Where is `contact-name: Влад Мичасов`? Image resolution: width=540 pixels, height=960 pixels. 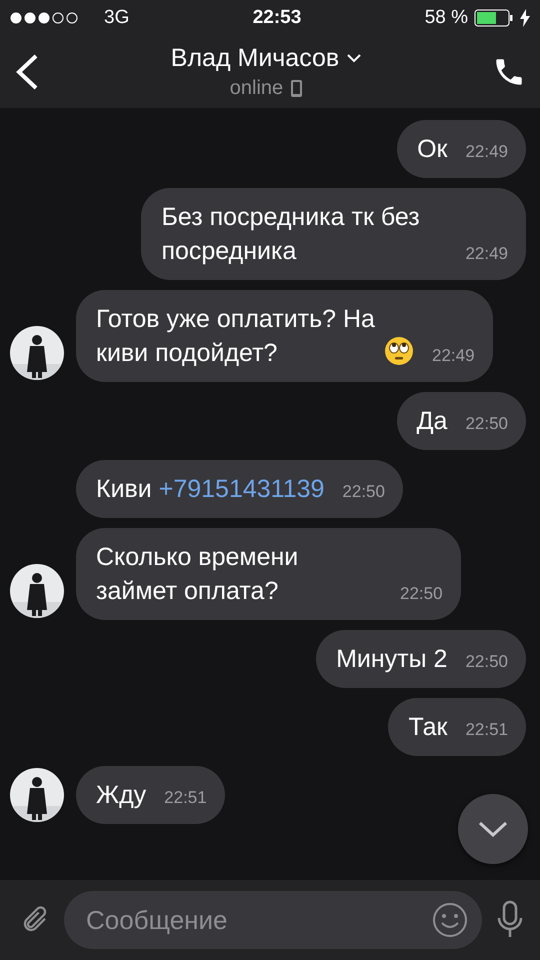 contact-name: Влад Мичасов is located at coordinates (255, 58).